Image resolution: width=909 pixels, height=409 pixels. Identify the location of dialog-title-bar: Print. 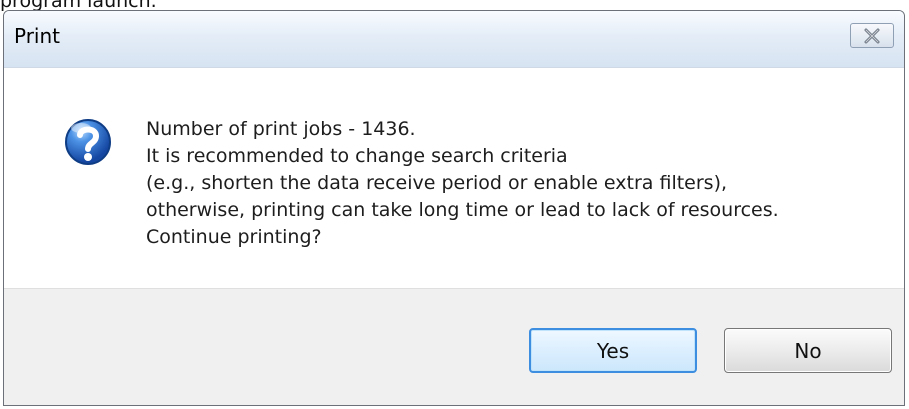
(454, 39).